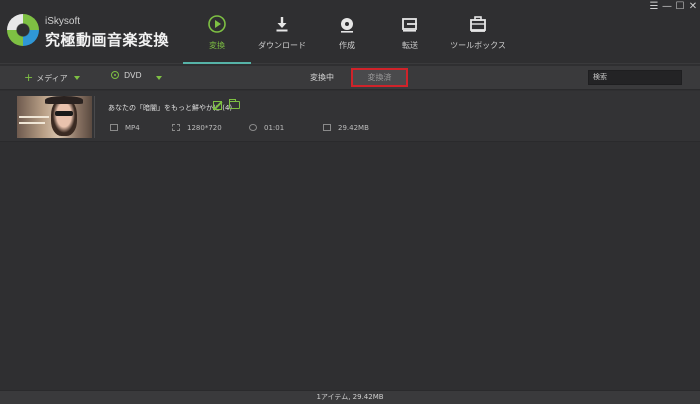 This screenshot has width=700, height=404. I want to click on app-logo-icon, so click(23, 30).